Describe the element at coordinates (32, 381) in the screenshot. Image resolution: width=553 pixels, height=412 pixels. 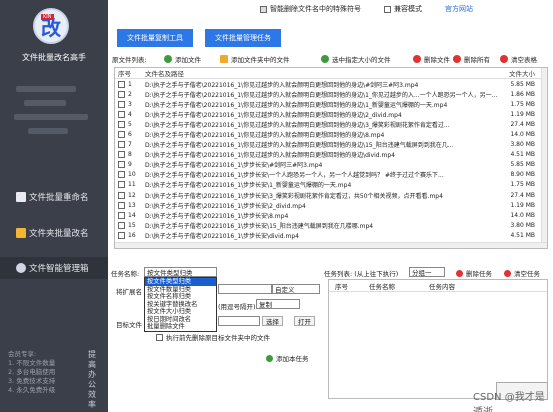
I see `tip-line: 3. 免费技术支持` at that location.